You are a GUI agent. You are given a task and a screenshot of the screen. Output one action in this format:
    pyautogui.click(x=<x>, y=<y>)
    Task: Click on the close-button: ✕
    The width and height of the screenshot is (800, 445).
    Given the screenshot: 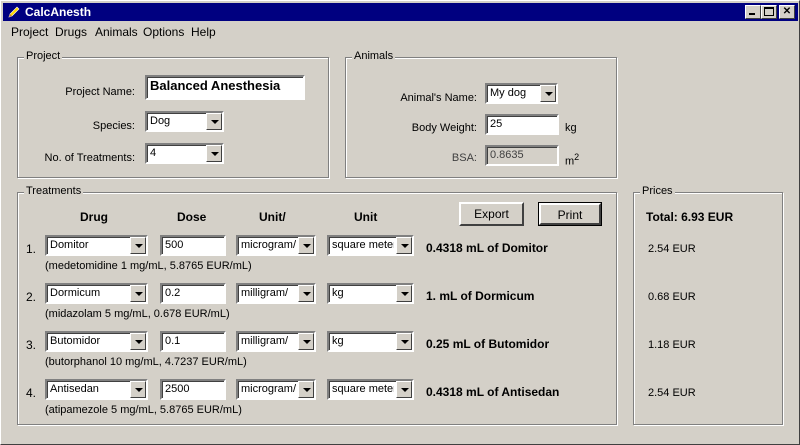 What is the action you would take?
    pyautogui.click(x=787, y=12)
    